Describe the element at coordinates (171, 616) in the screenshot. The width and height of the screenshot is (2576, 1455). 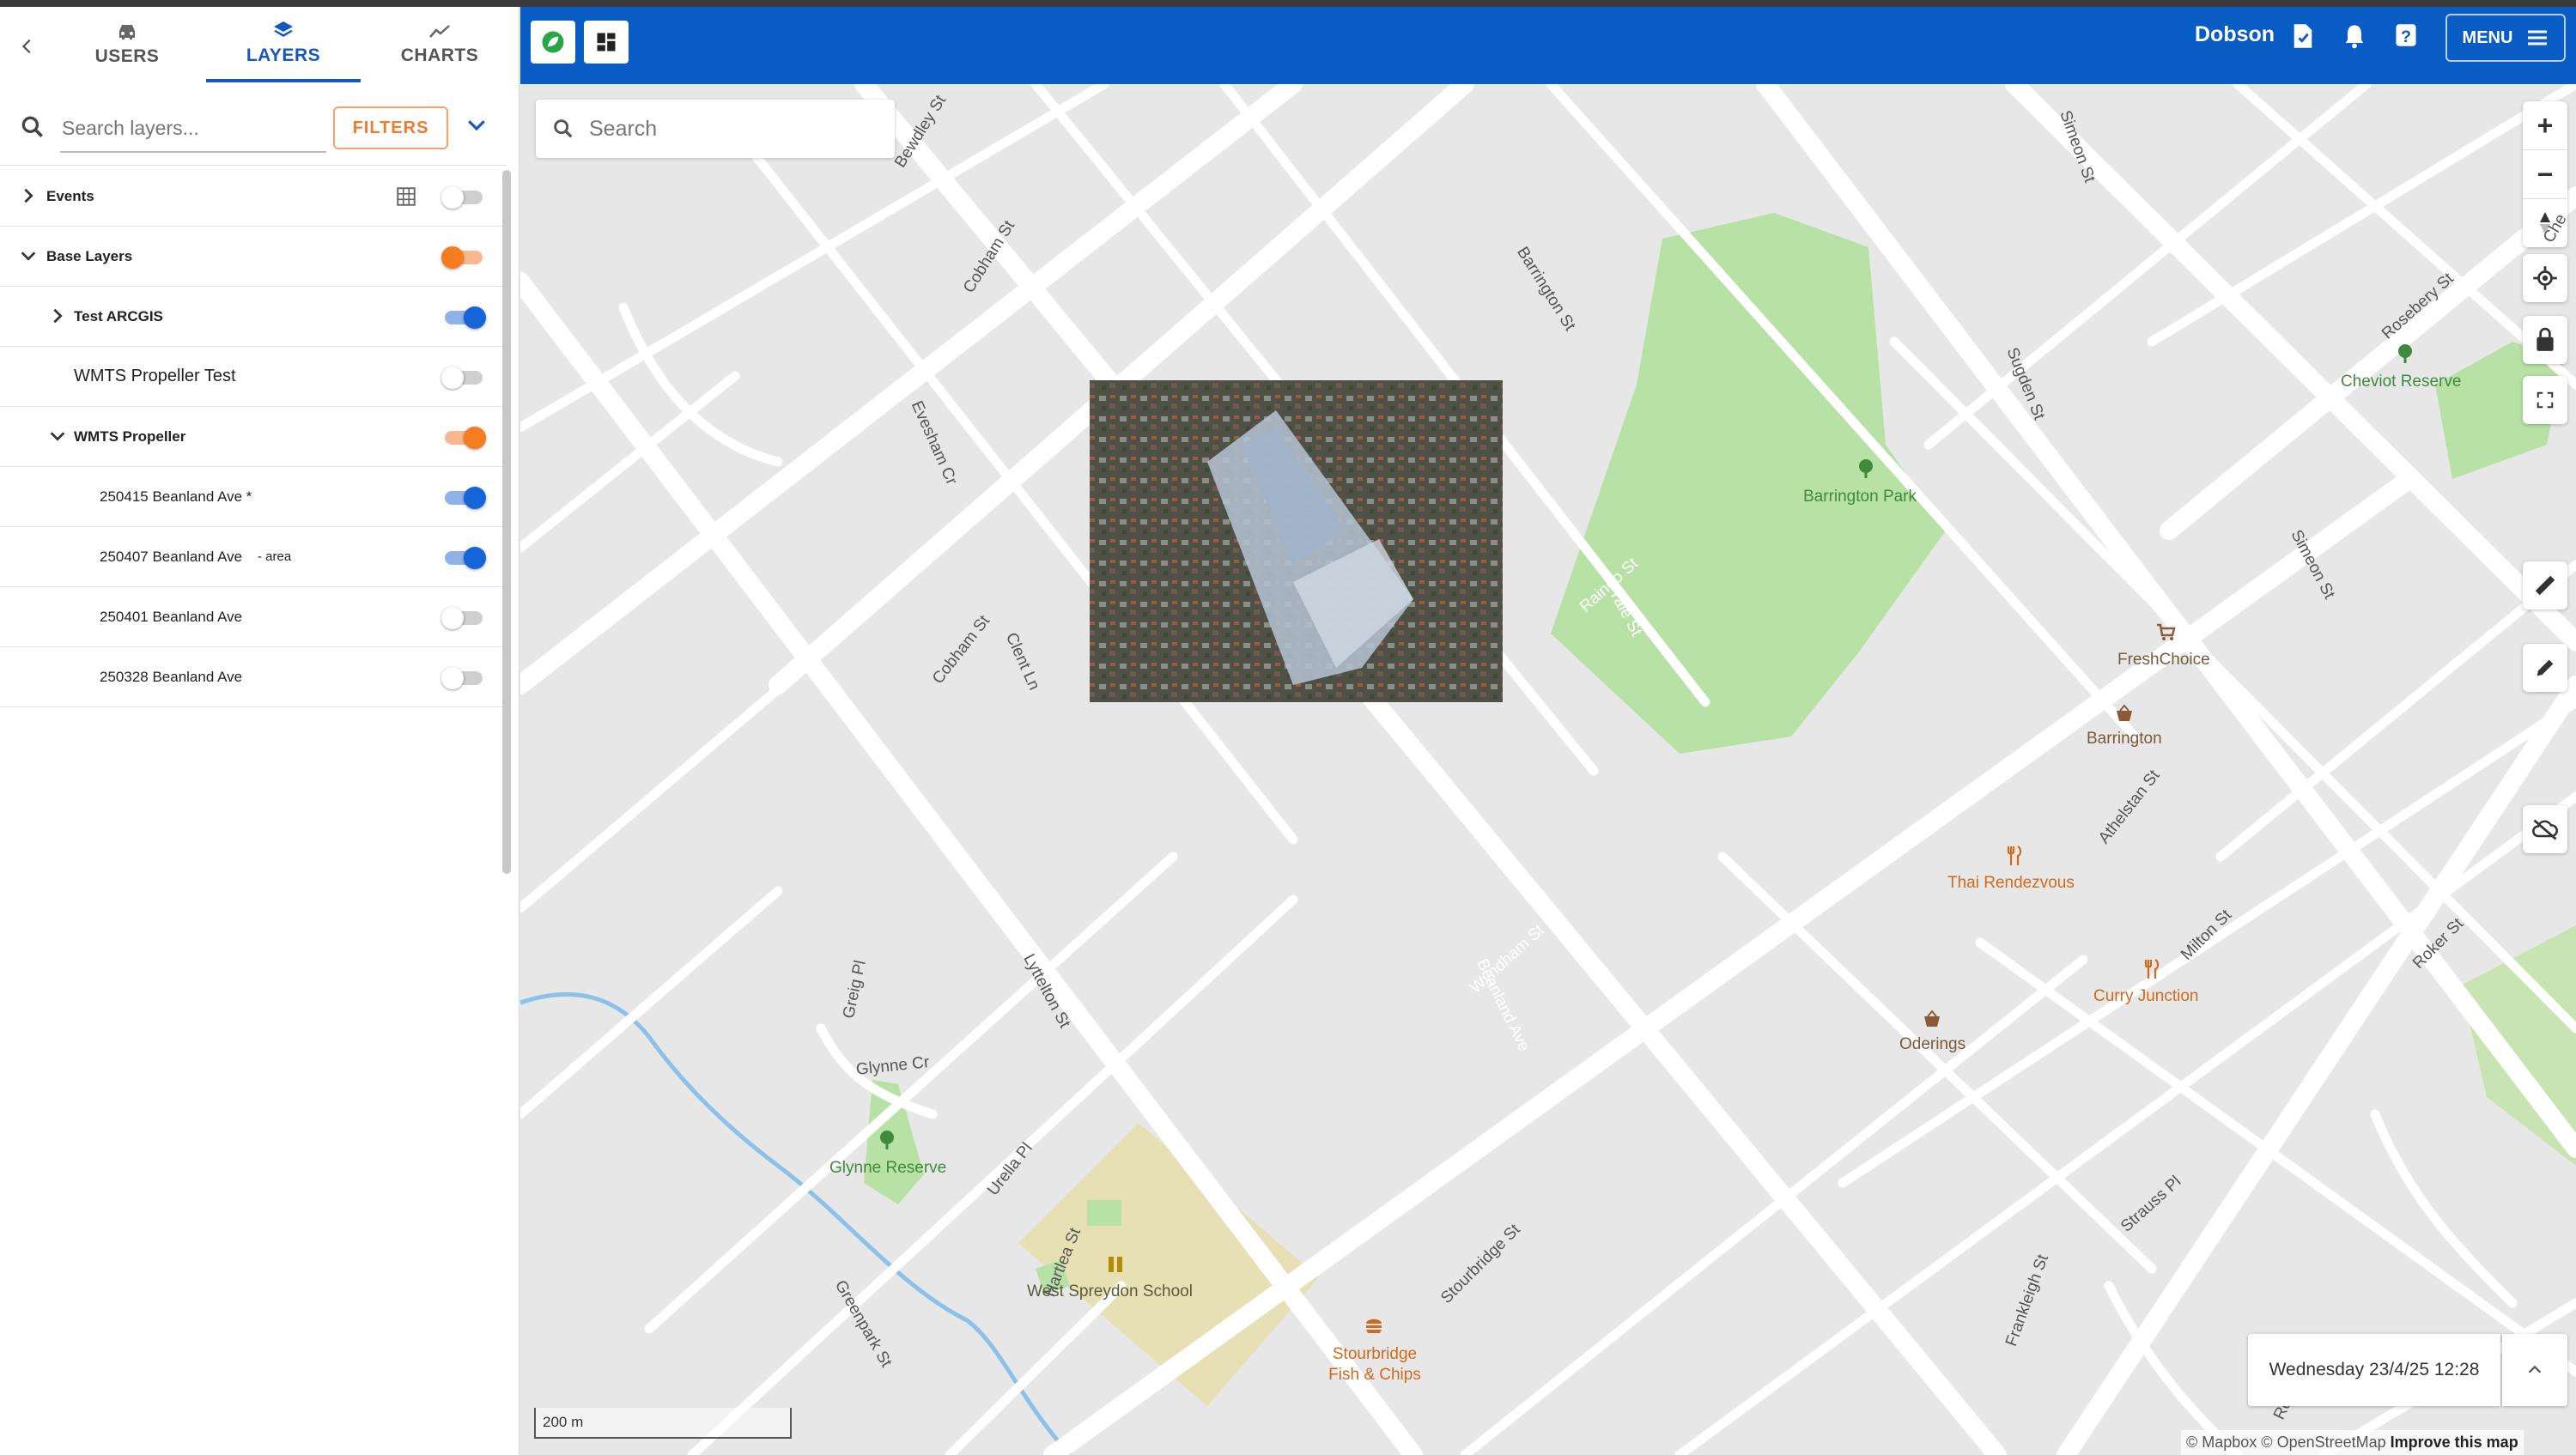
I see `layer-label: 250401 Beanland Ave` at that location.